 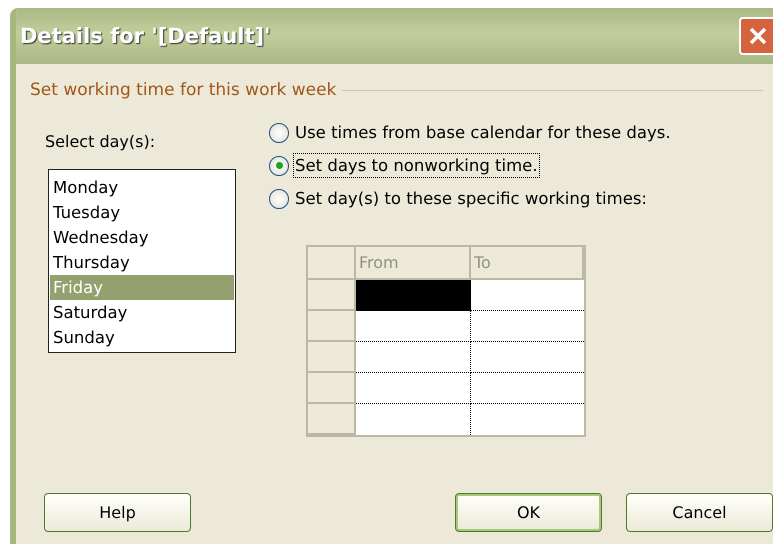 I want to click on list-item: Monday, so click(x=142, y=187).